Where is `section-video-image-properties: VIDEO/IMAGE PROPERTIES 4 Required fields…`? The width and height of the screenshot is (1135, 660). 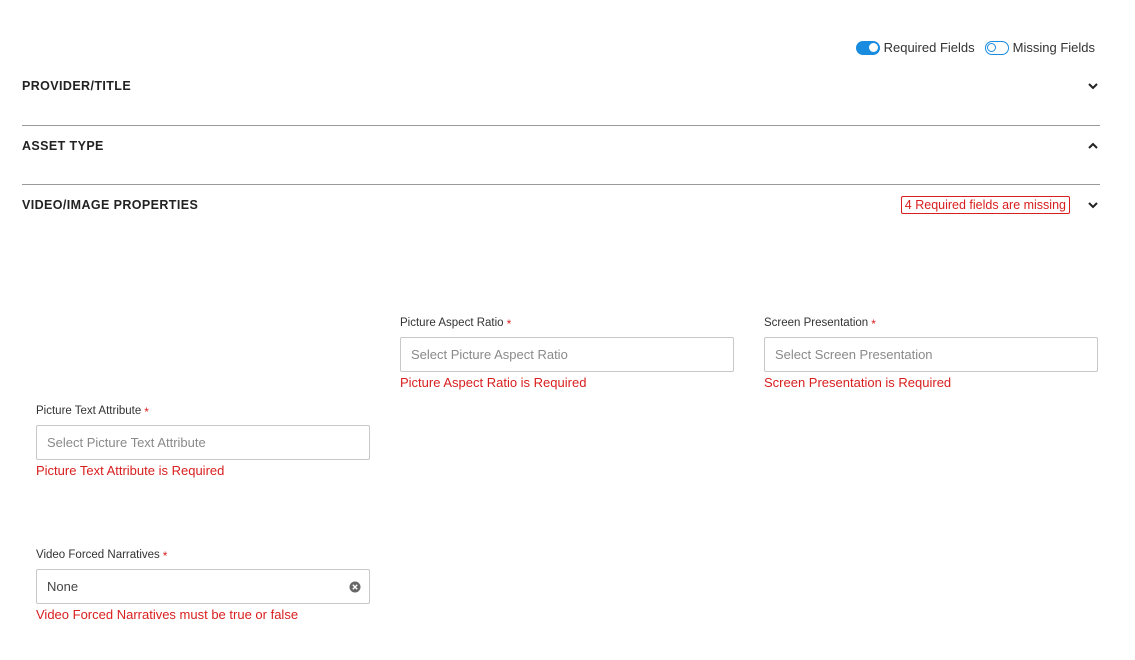
section-video-image-properties: VIDEO/IMAGE PROPERTIES 4 Required fields… is located at coordinates (561, 205).